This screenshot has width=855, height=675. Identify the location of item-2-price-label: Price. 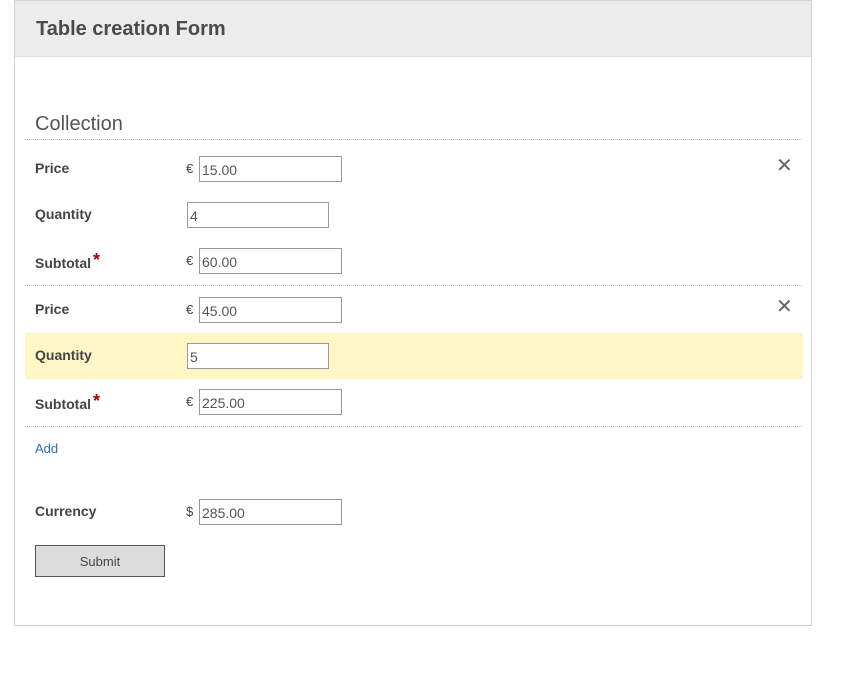
(52, 309).